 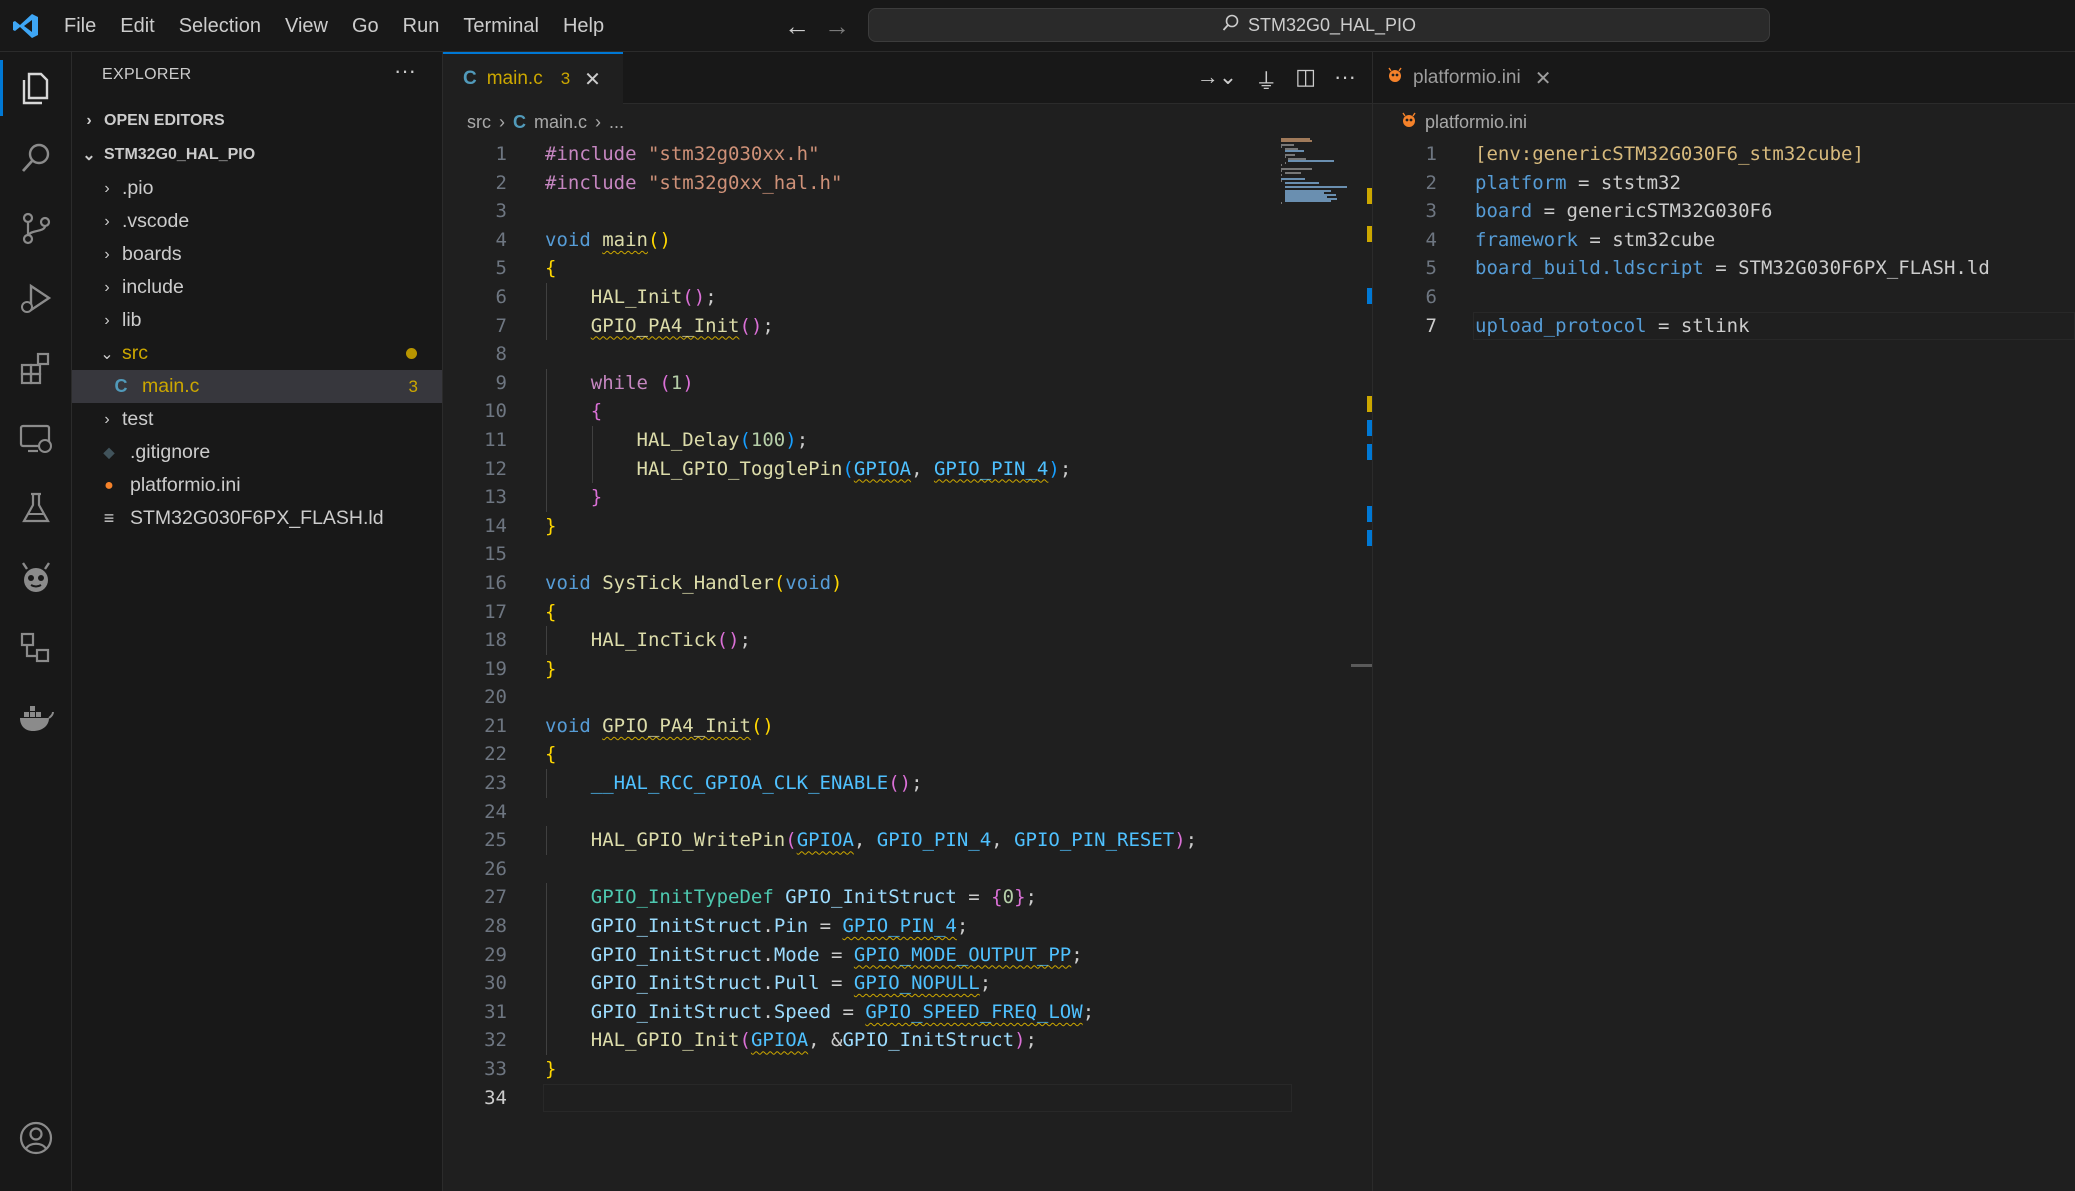 What do you see at coordinates (1319, 25) in the screenshot?
I see `command-center-search: STM32G0_HAL_PIO` at bounding box center [1319, 25].